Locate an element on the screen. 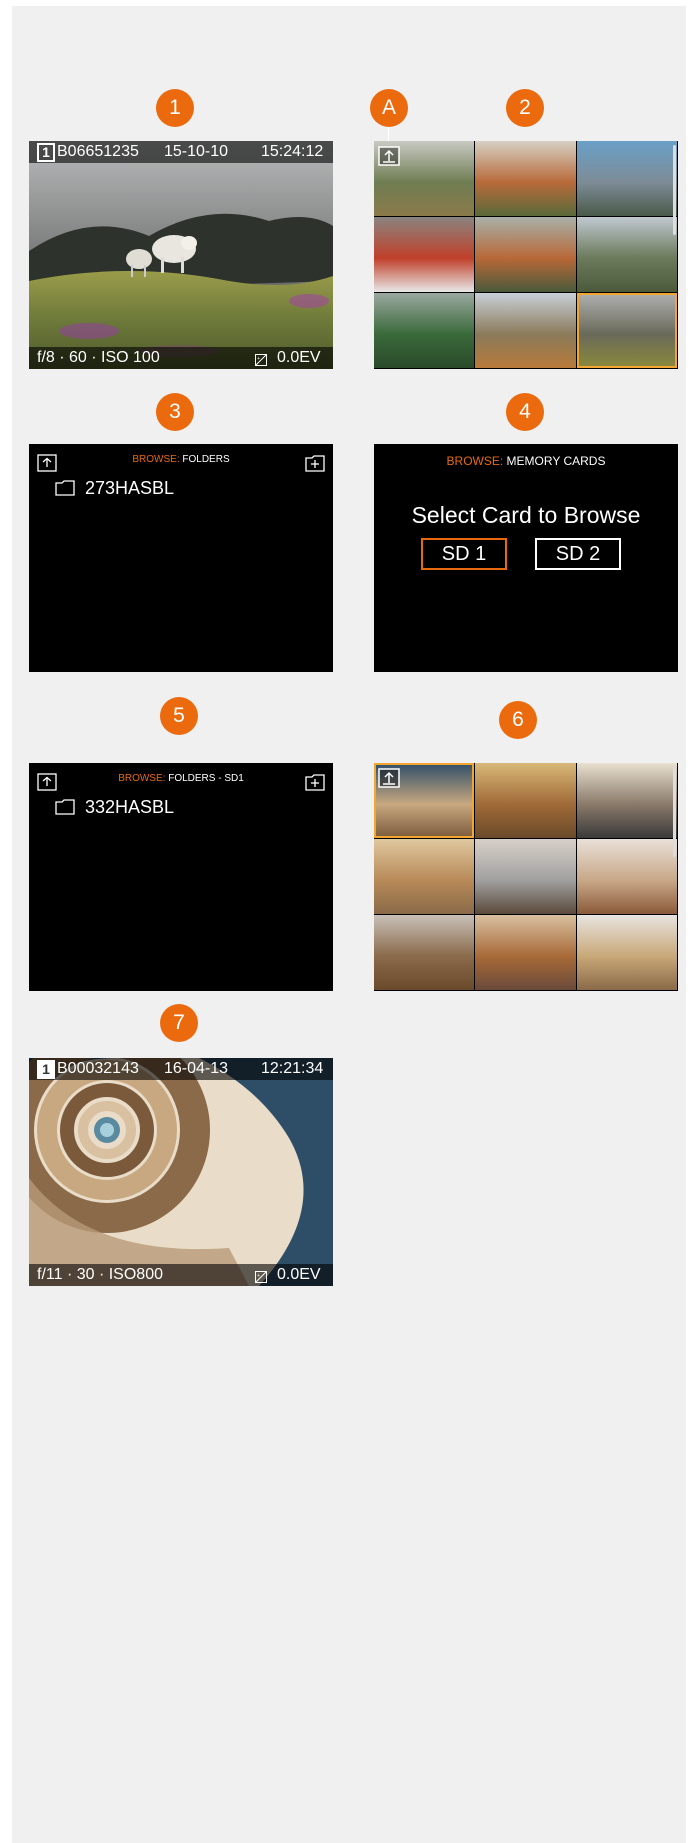 The height and width of the screenshot is (1843, 694). screen-2-thumbnail-grid is located at coordinates (526, 255).